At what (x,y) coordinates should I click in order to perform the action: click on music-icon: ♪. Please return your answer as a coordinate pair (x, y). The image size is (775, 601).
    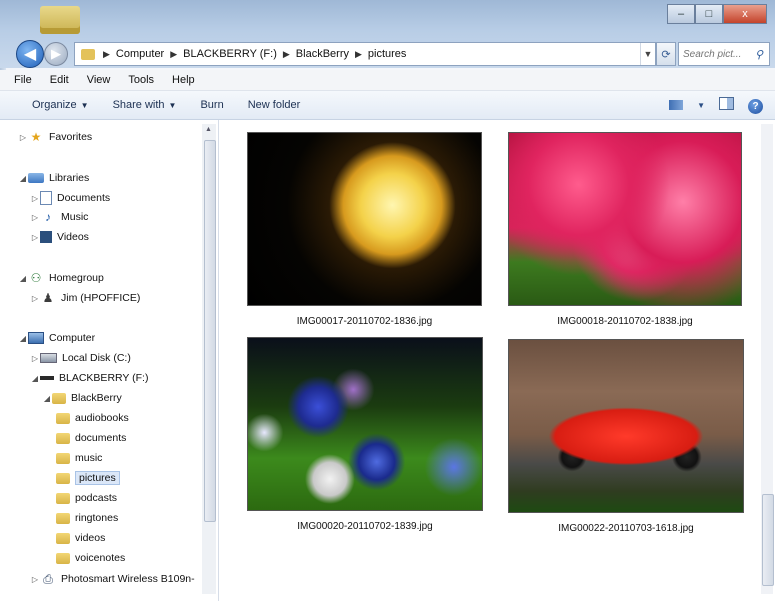
    Looking at the image, I should click on (48, 217).